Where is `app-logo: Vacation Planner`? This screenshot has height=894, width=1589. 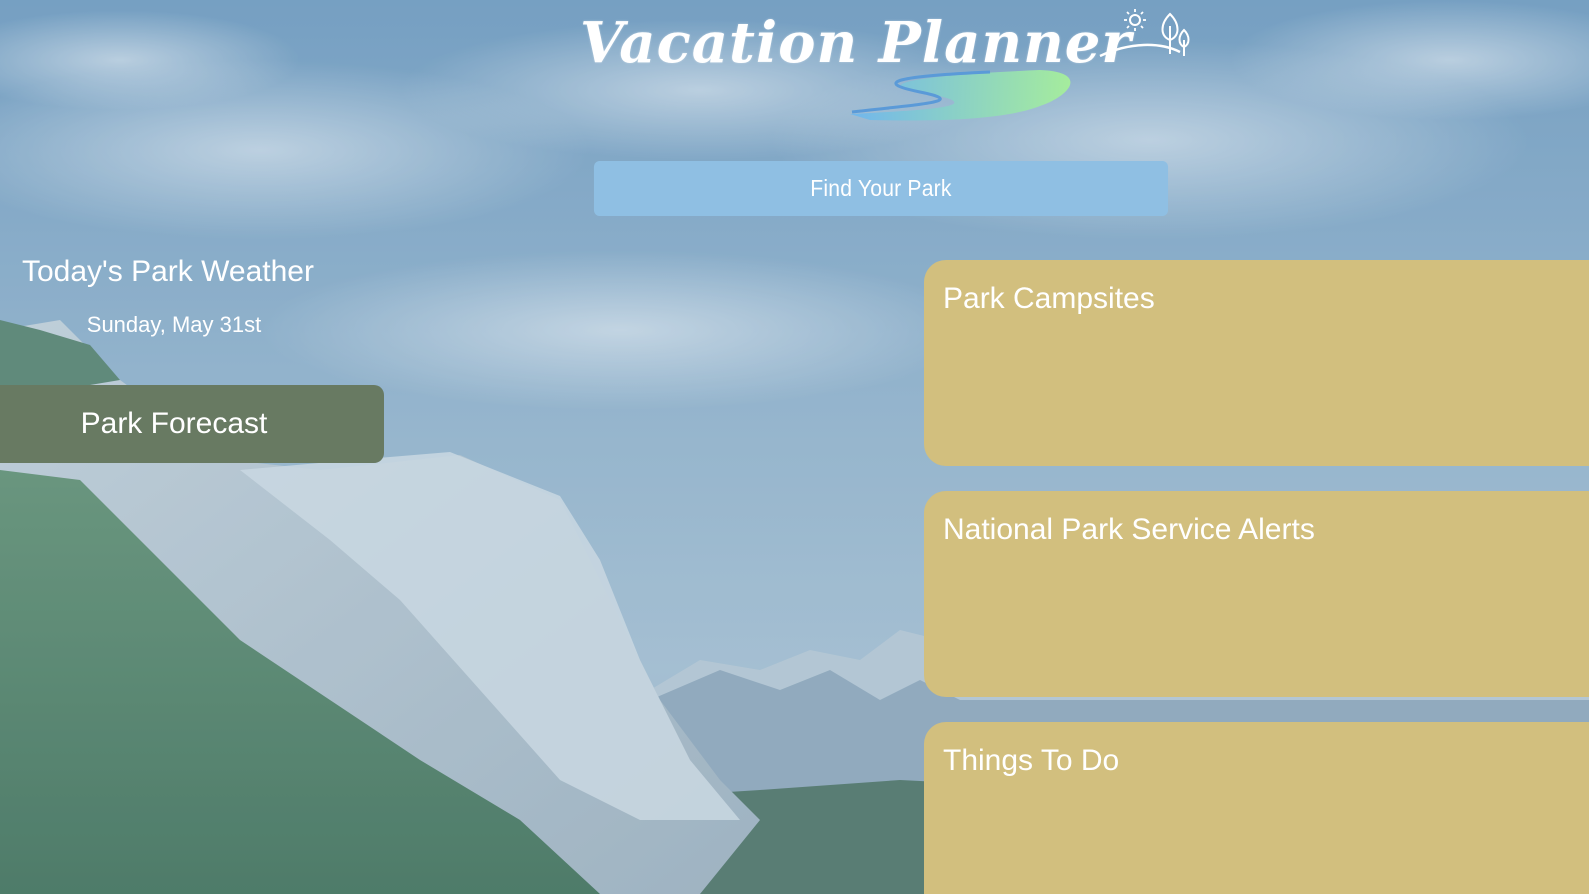 app-logo: Vacation Planner is located at coordinates (880, 68).